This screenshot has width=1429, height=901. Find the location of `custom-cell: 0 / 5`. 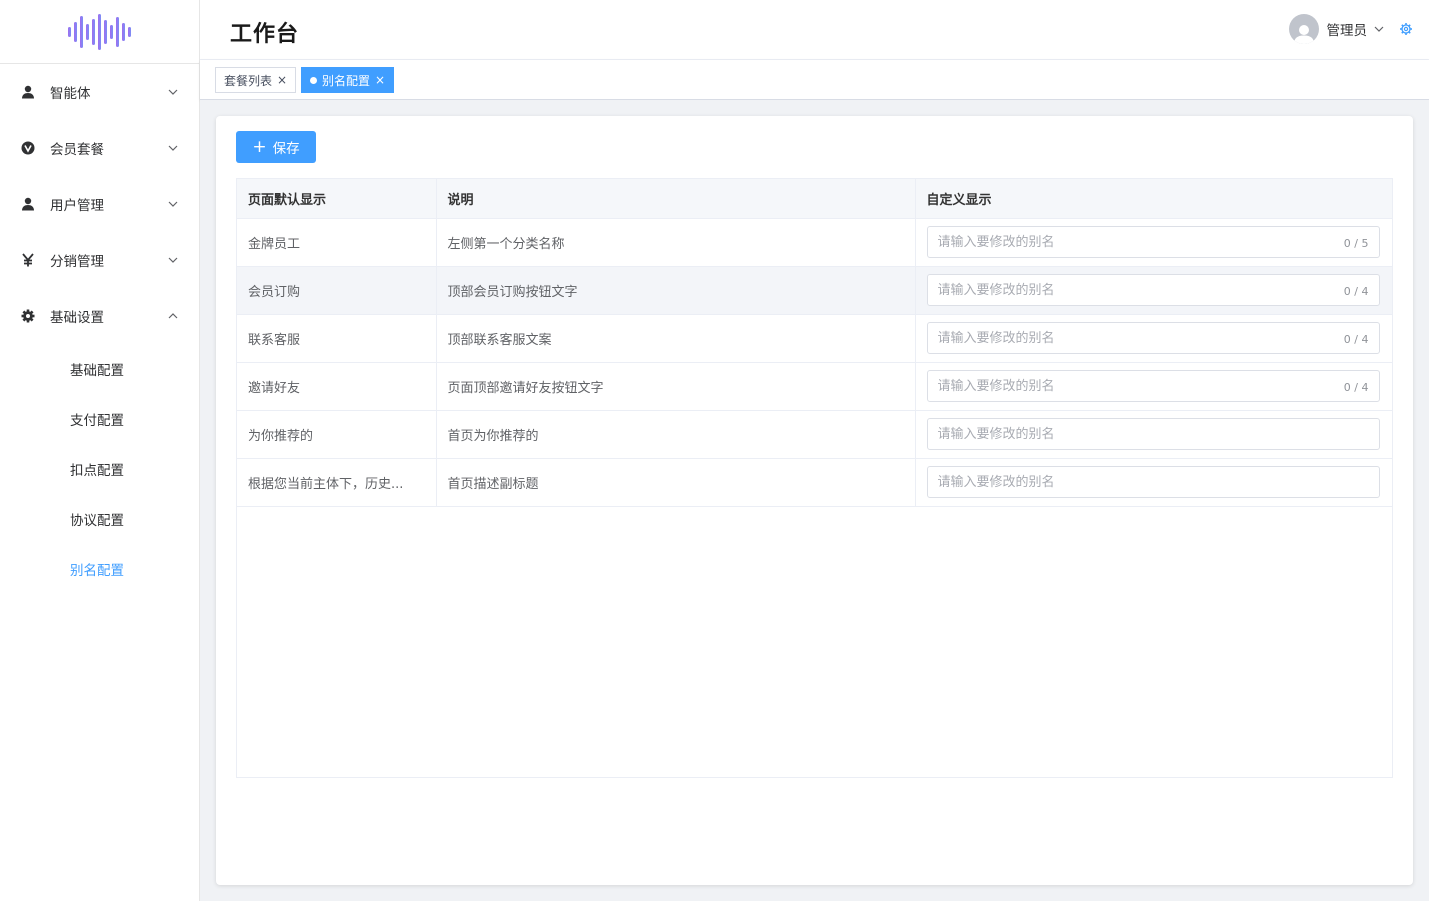

custom-cell: 0 / 5 is located at coordinates (1153, 242).